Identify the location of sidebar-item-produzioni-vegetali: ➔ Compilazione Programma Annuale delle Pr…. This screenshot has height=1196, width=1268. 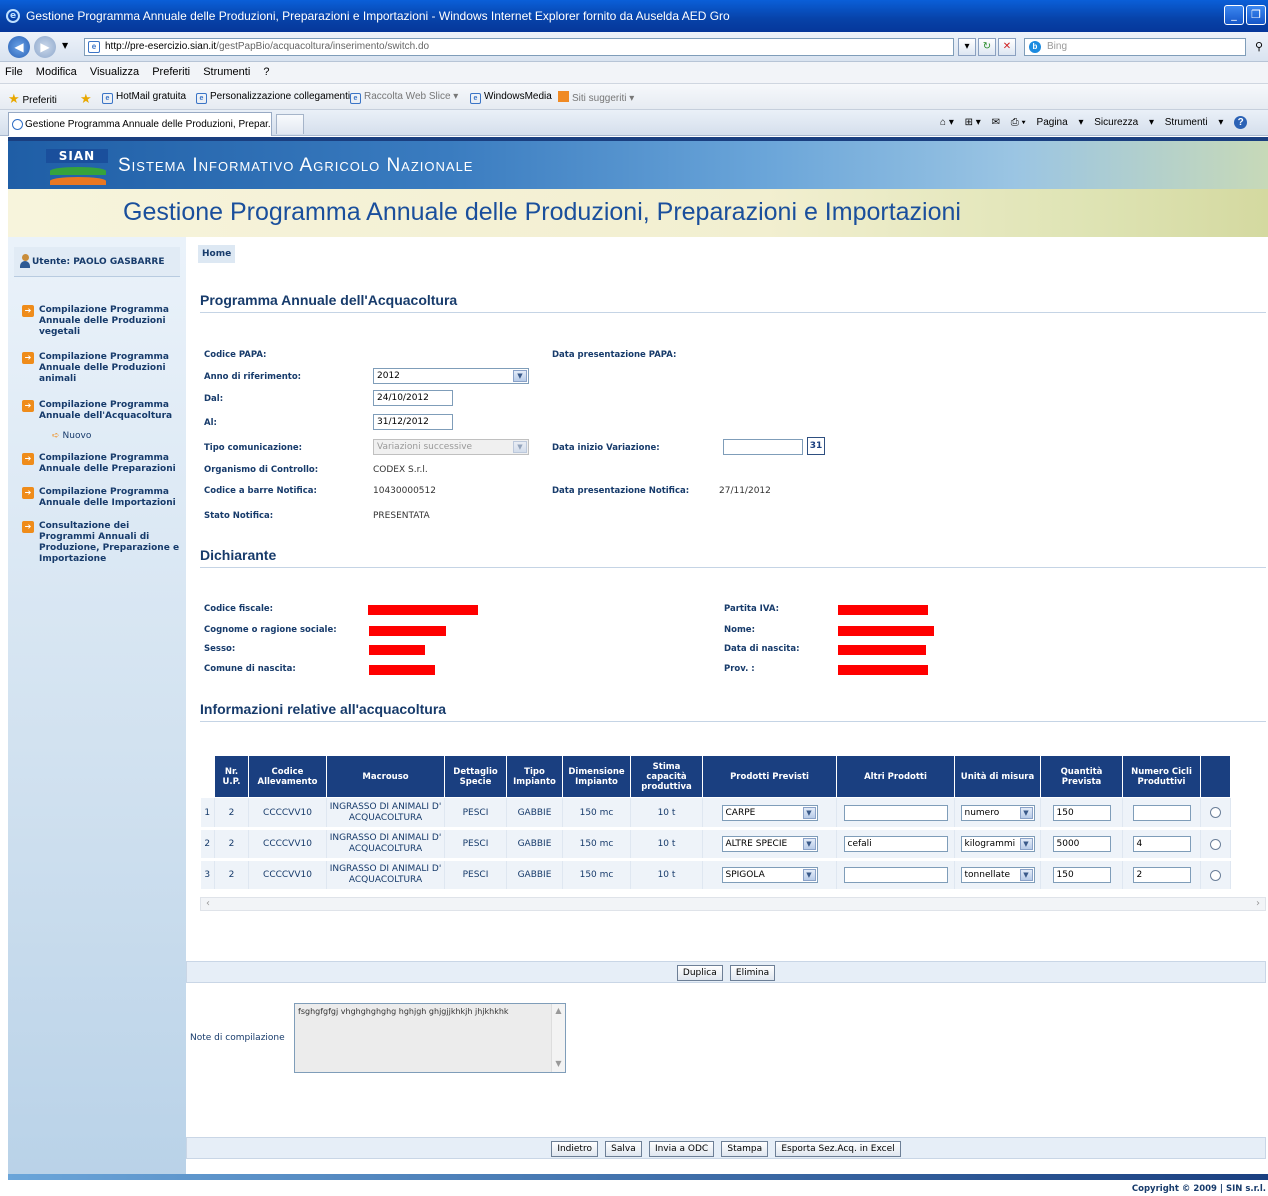
(102, 321).